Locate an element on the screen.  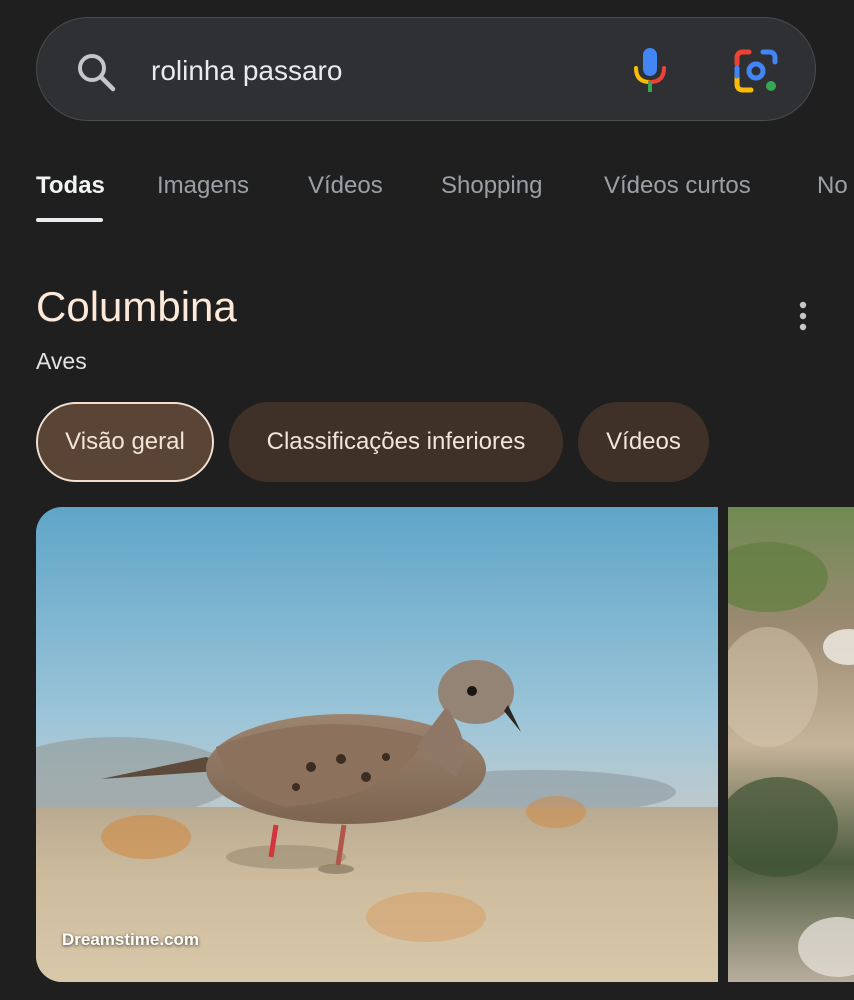
entity-subtitle: Aves is located at coordinates (61, 361).